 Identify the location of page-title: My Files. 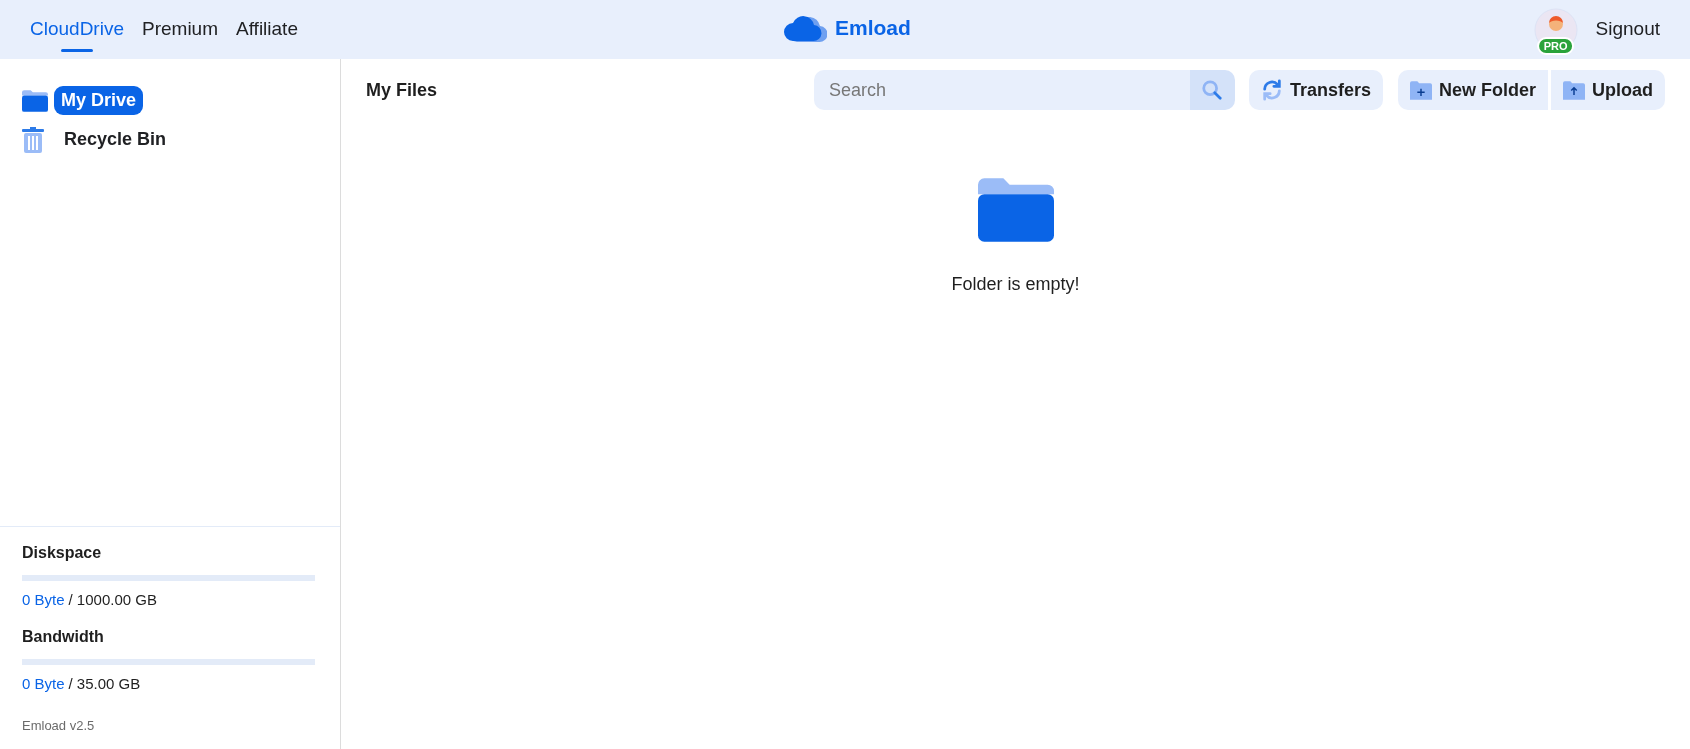
(402, 90).